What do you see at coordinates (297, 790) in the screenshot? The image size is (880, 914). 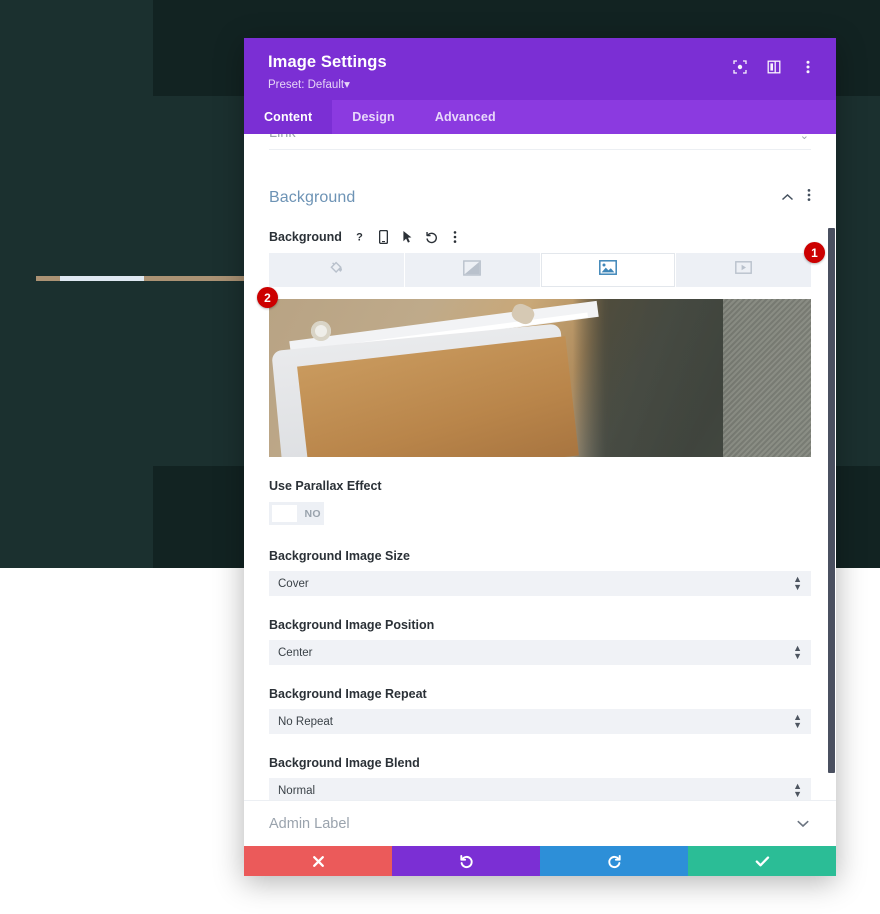 I see `background-image-blend-value: Normal` at bounding box center [297, 790].